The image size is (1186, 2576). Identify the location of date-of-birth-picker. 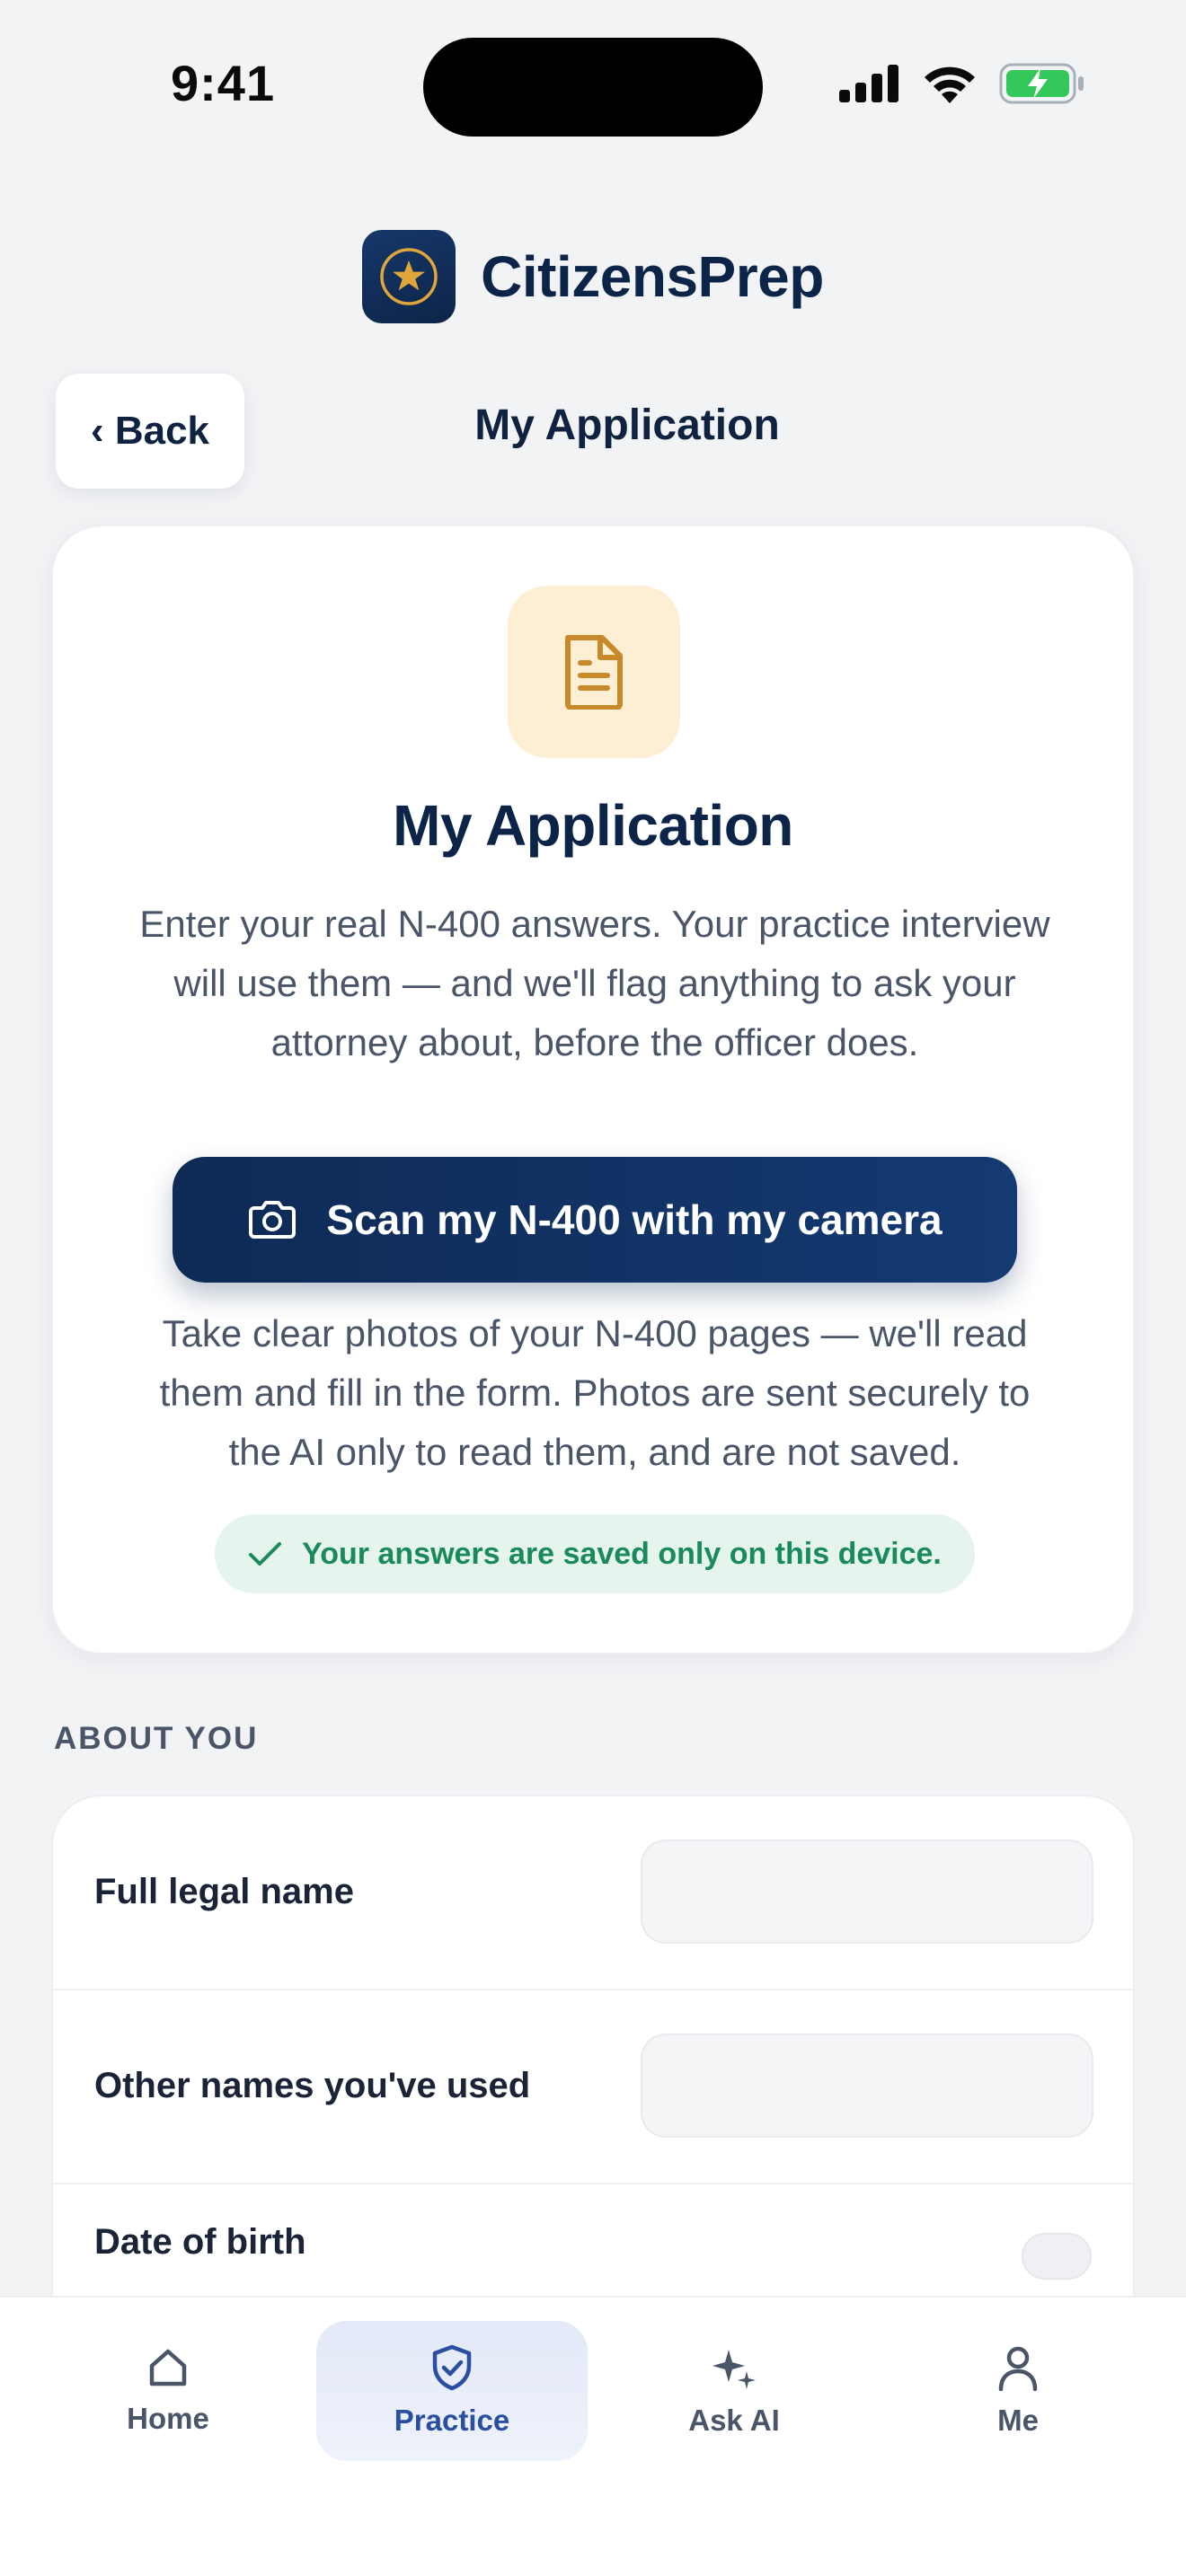
(1057, 2256).